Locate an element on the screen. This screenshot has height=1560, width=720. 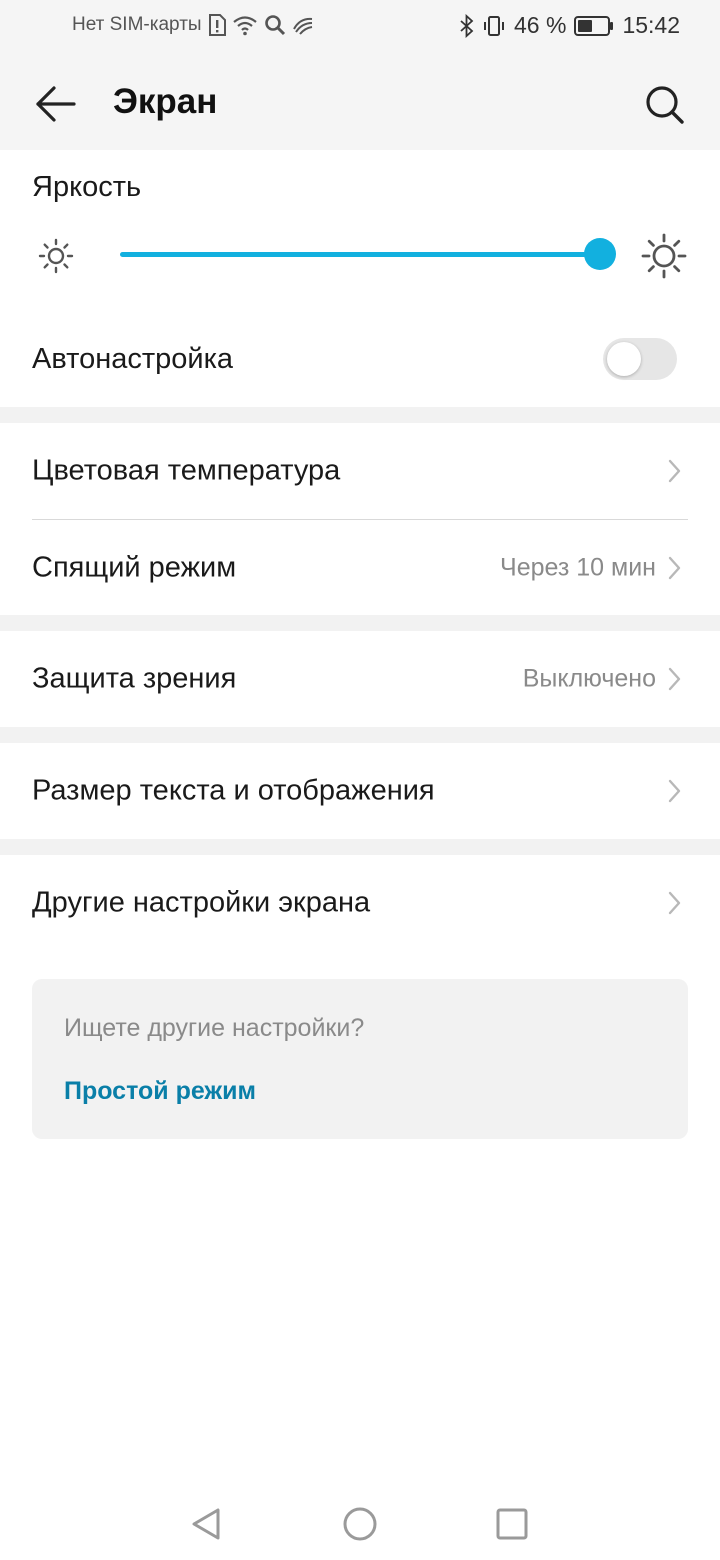
nav-back-button is located at coordinates (206, 1524).